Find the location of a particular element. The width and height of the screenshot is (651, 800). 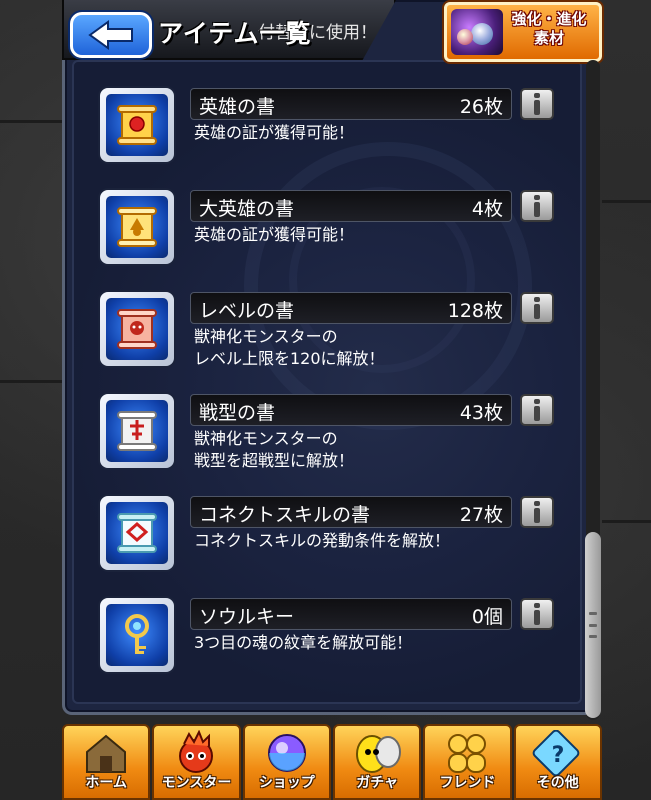

bottom-nav: ホーム モンスター ショップ ガチャ フレンド ? その他 is located at coordinates (332, 762).